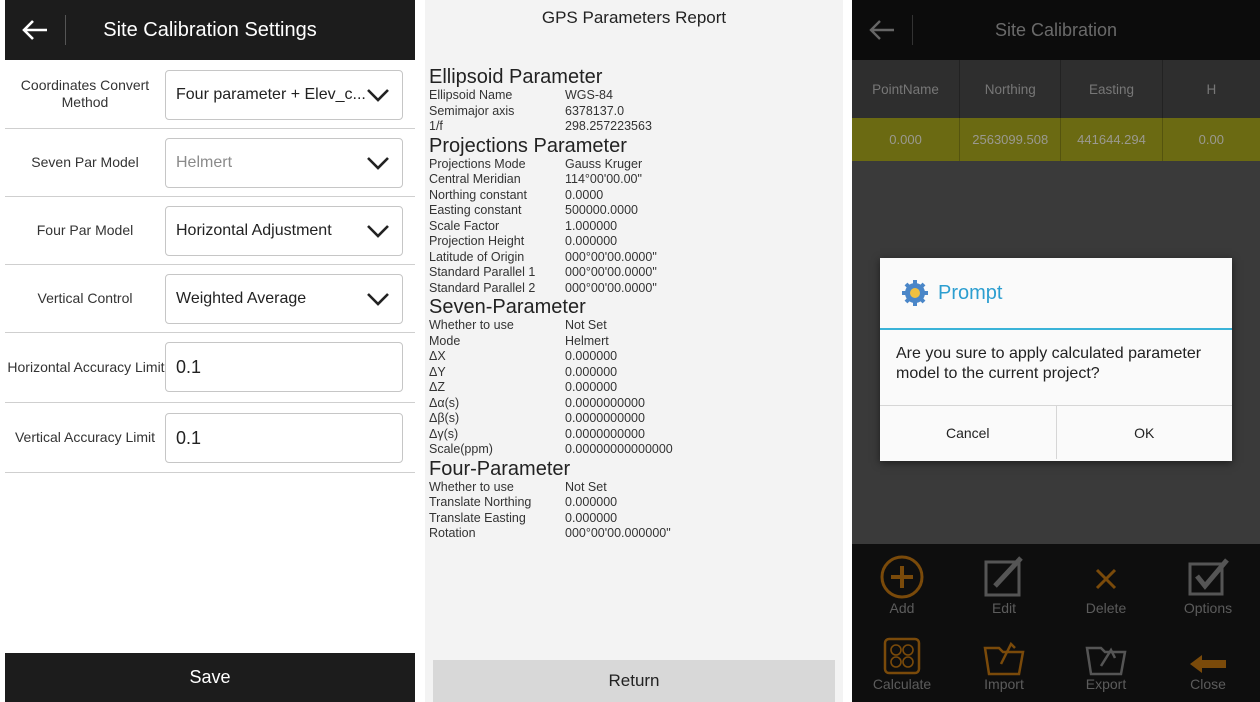 The image size is (1260, 702). I want to click on column-header: H, so click(1211, 89).